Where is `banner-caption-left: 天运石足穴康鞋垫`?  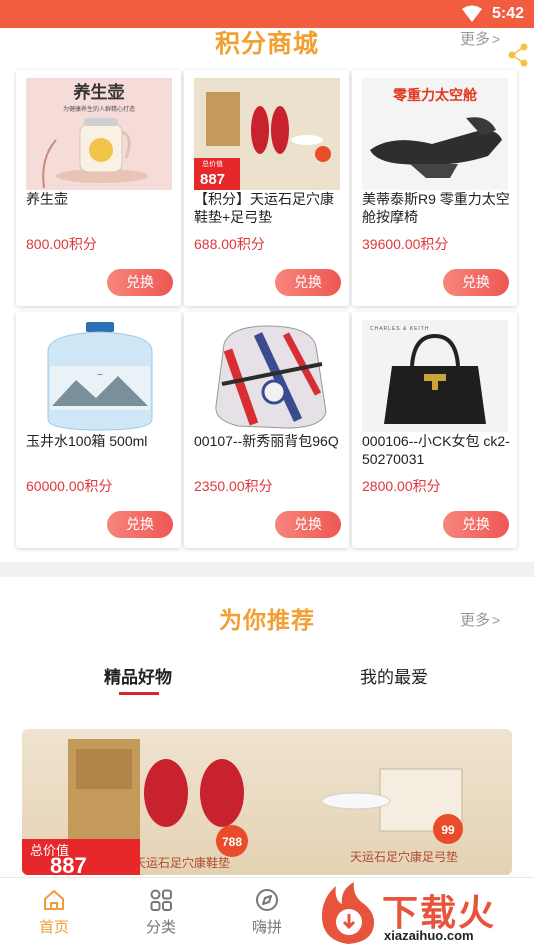
banner-caption-left: 天运石足穴康鞋垫 is located at coordinates (182, 862).